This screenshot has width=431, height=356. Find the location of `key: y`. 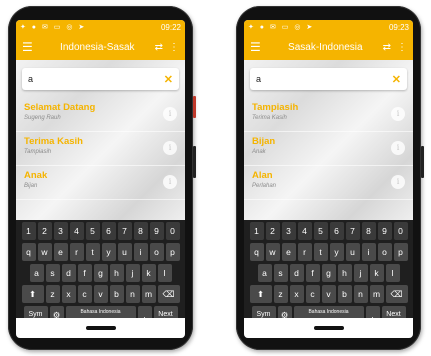

key: y is located at coordinates (336, 252).